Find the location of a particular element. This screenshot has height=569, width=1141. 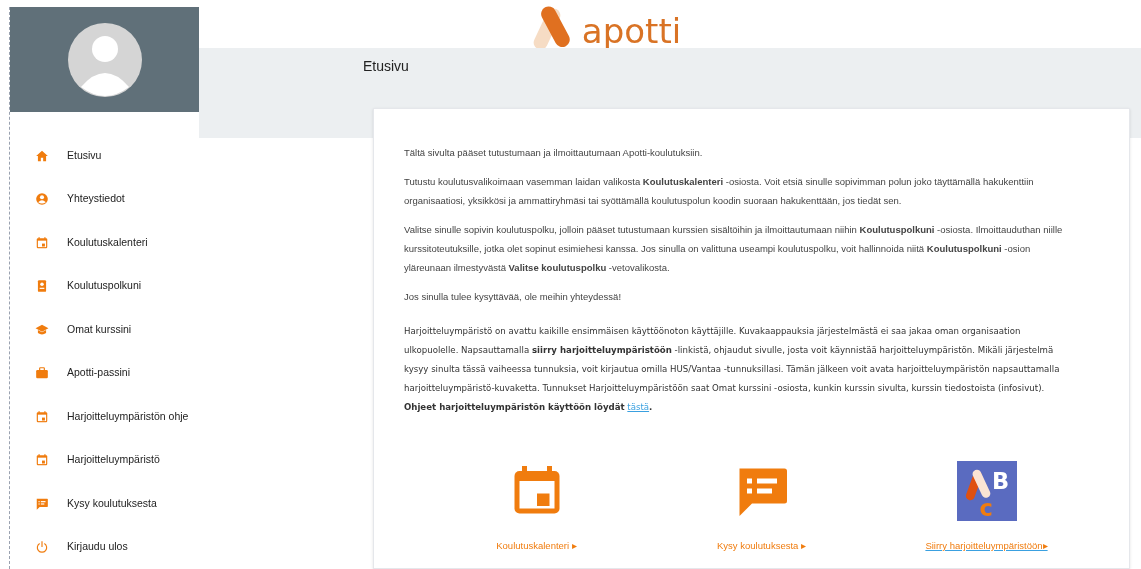

sidebar-item: Omat kurssini is located at coordinates (104, 330).